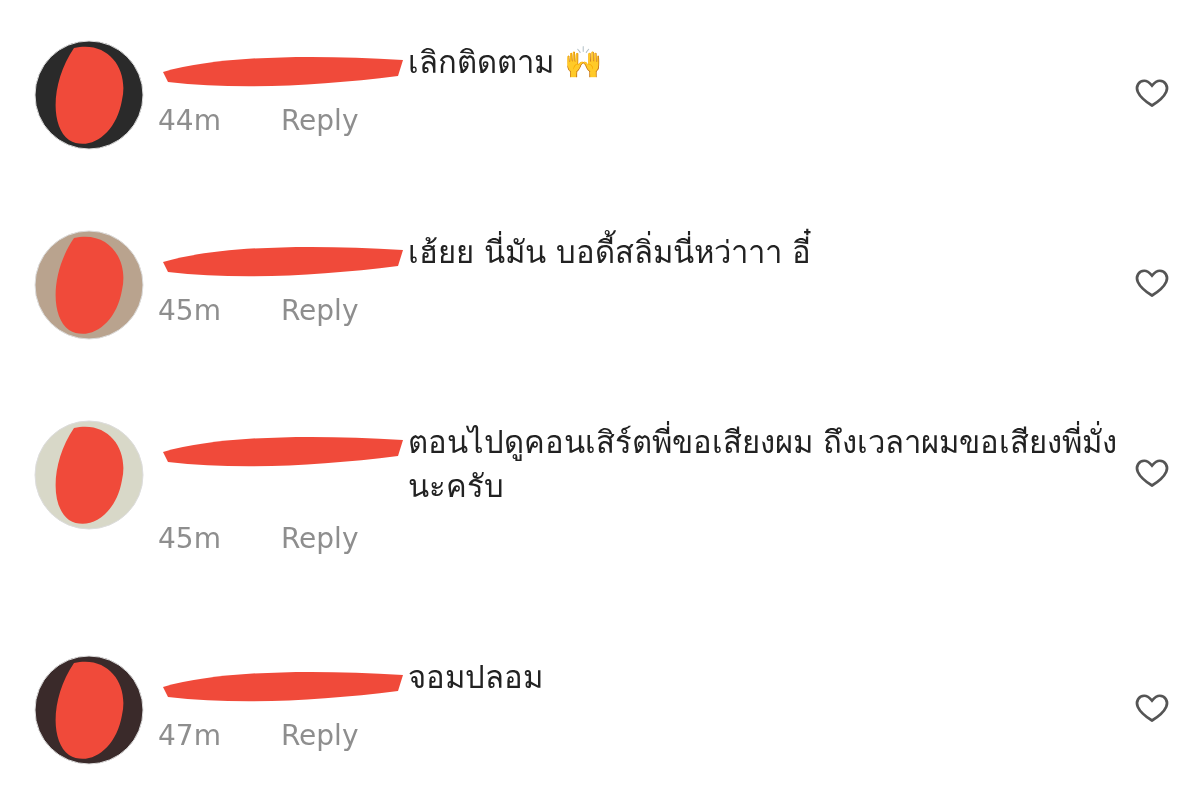 The height and width of the screenshot is (800, 1200). What do you see at coordinates (609, 252) in the screenshot?
I see `comment-text: เฮ้ยย นี่มัน บอดี้สลิ่มนี่หว่าาา อี๋` at bounding box center [609, 252].